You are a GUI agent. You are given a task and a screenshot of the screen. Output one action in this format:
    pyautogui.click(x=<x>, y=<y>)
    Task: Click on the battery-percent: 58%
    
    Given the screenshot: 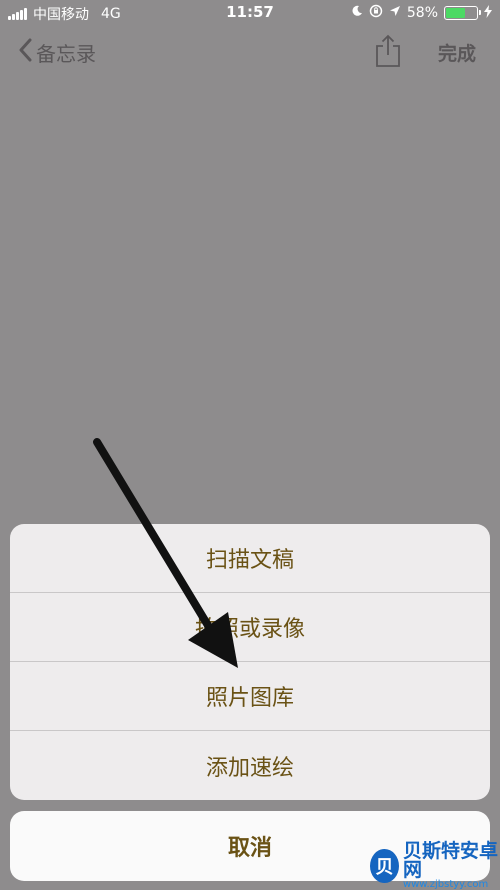 What is the action you would take?
    pyautogui.click(x=422, y=13)
    